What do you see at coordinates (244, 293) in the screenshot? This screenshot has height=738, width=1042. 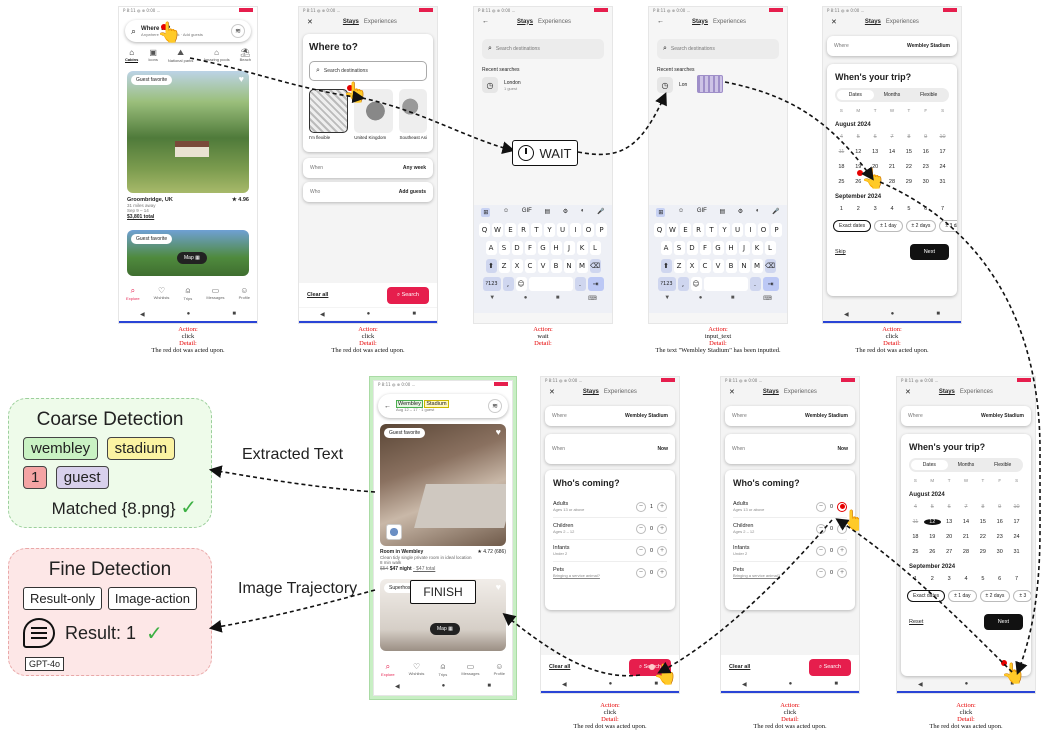 I see `tab-profile: ☺ Profile` at bounding box center [244, 293].